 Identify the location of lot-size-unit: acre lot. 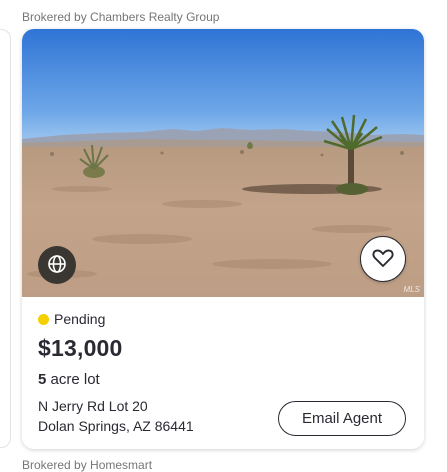
(75, 379).